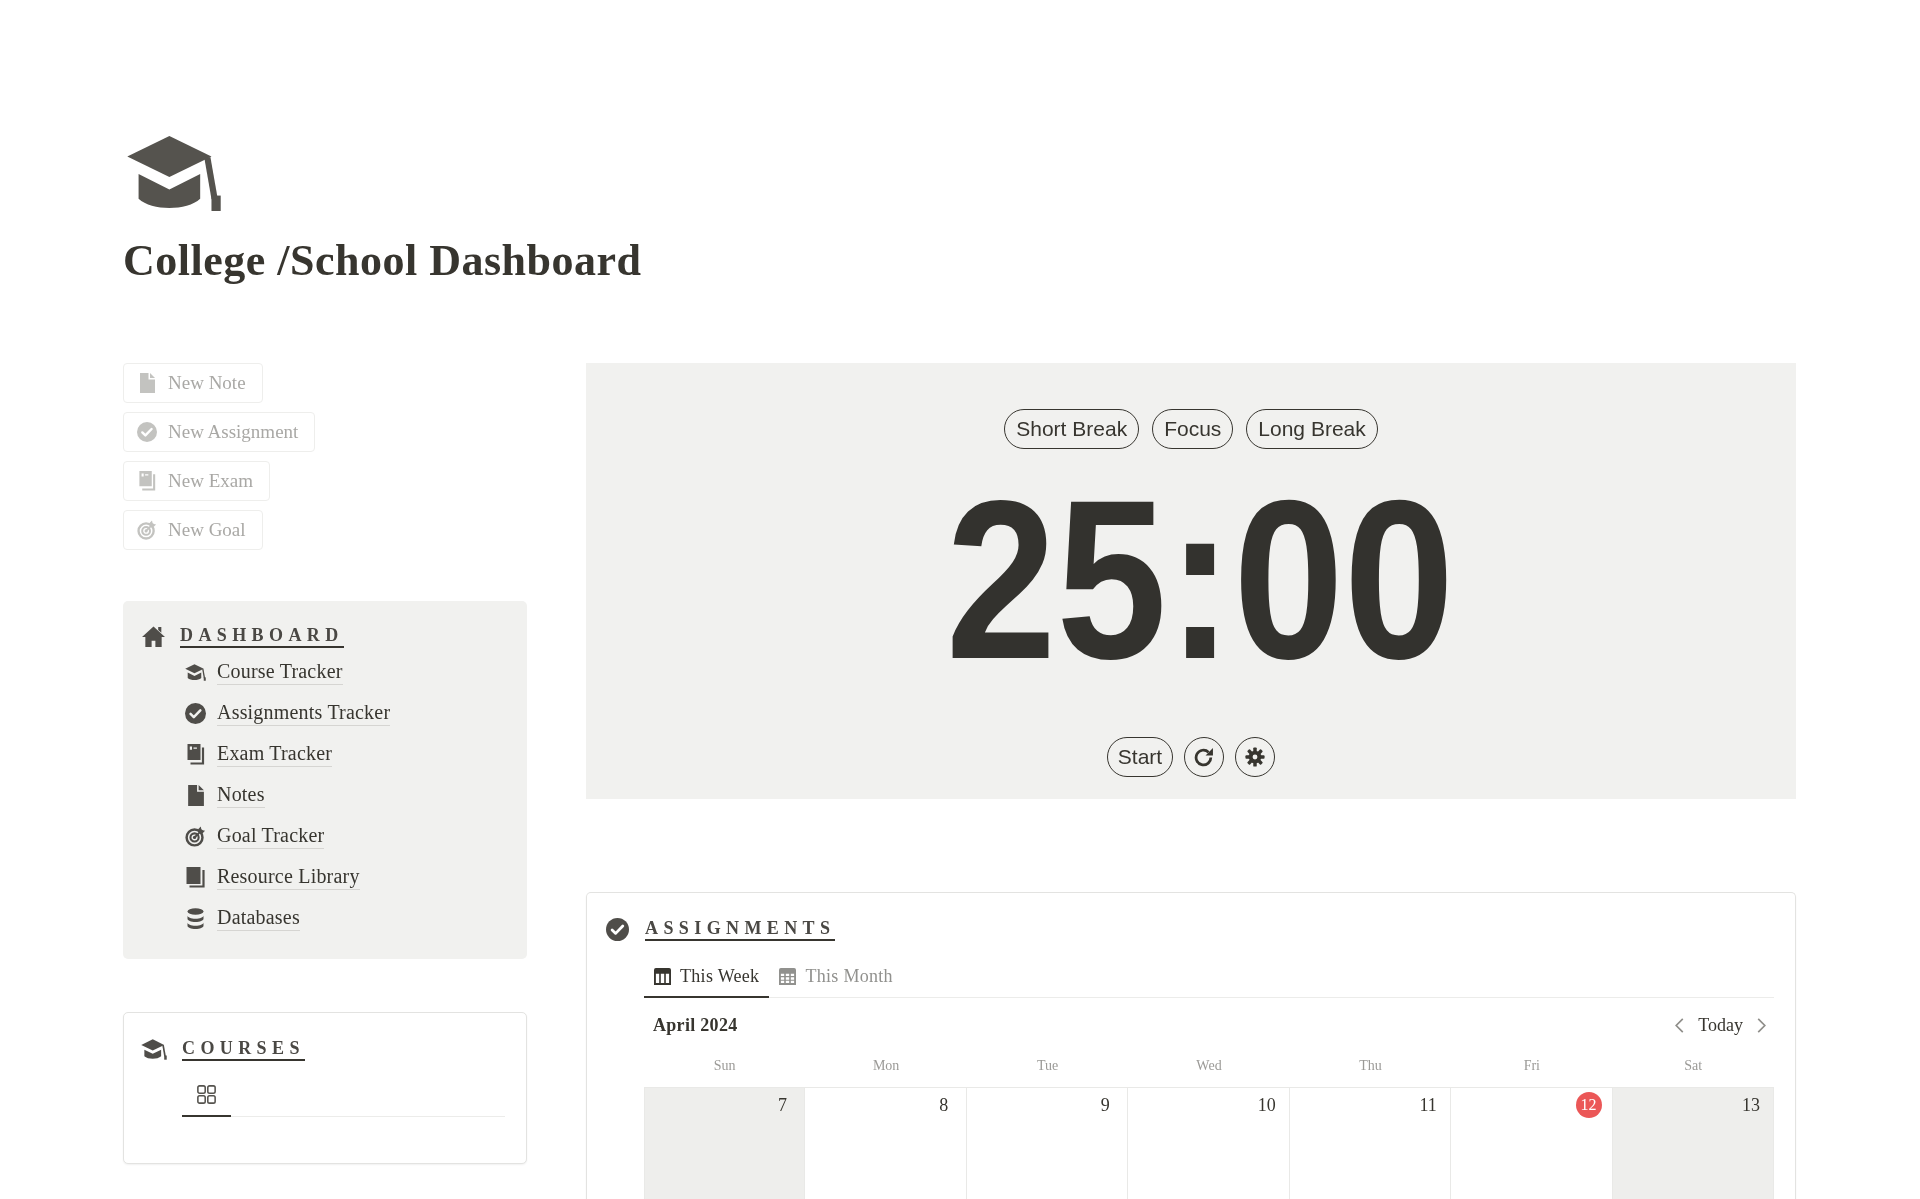  What do you see at coordinates (662, 976) in the screenshot?
I see `calendar-week-icon` at bounding box center [662, 976].